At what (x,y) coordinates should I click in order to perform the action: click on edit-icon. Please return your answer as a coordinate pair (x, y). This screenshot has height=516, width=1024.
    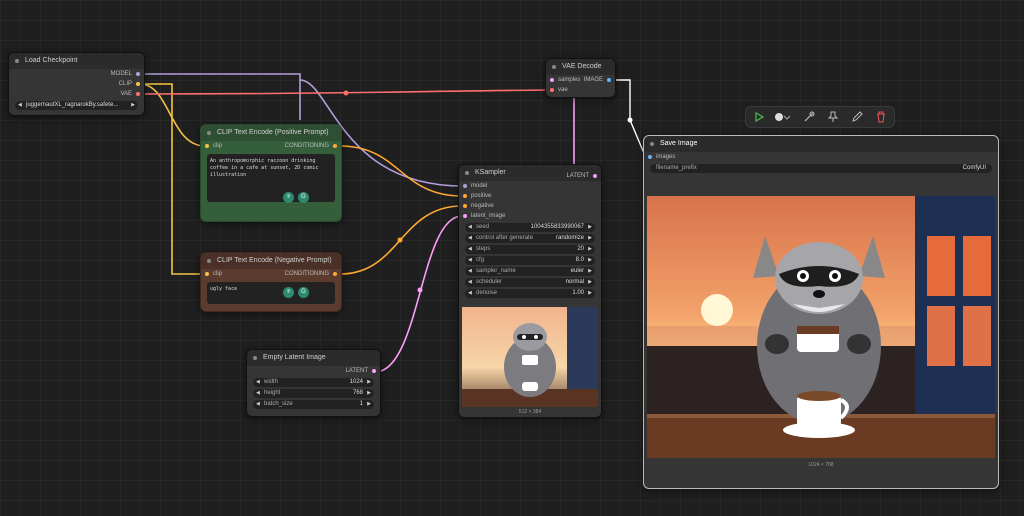
    Looking at the image, I should click on (857, 117).